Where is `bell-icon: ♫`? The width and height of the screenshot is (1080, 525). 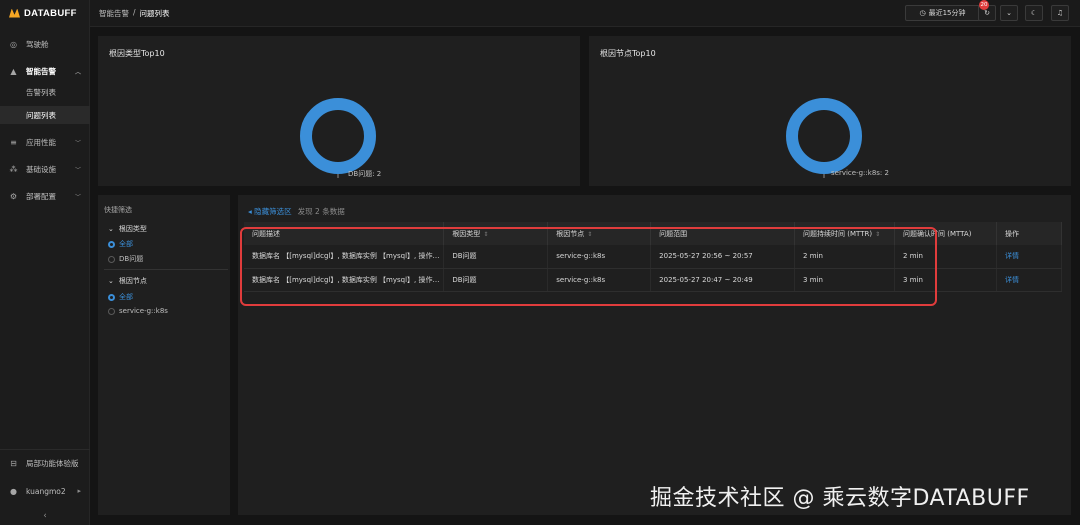
bell-icon: ♫ is located at coordinates (1060, 13).